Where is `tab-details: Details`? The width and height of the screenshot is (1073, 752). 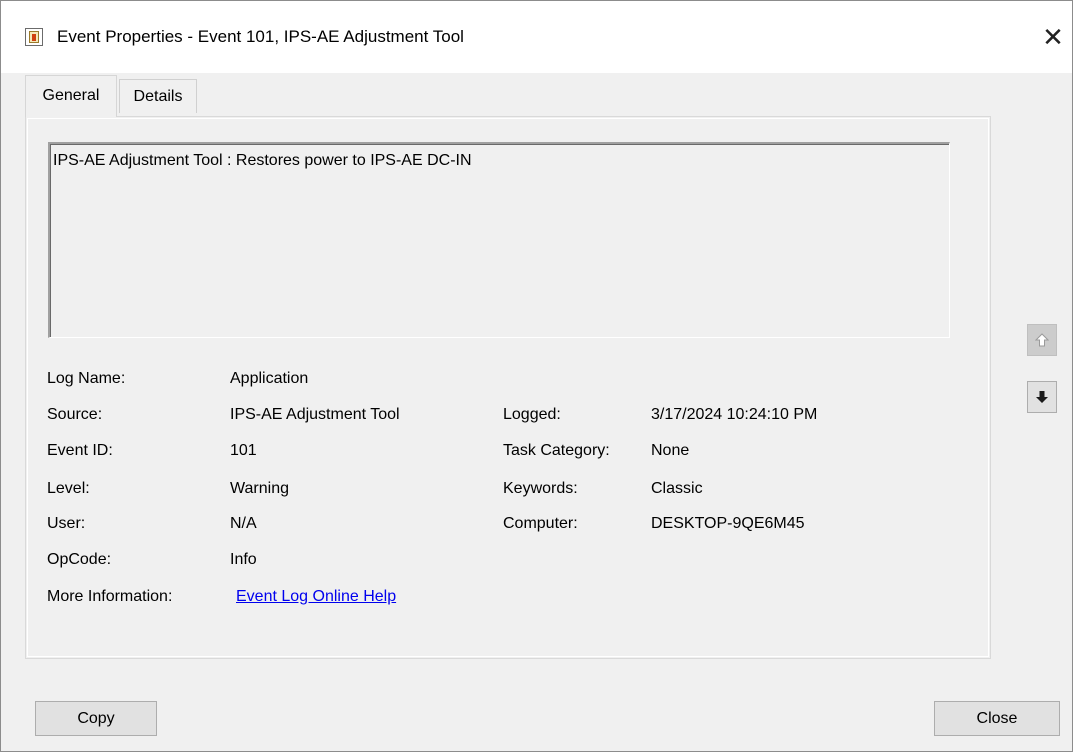 tab-details: Details is located at coordinates (158, 96).